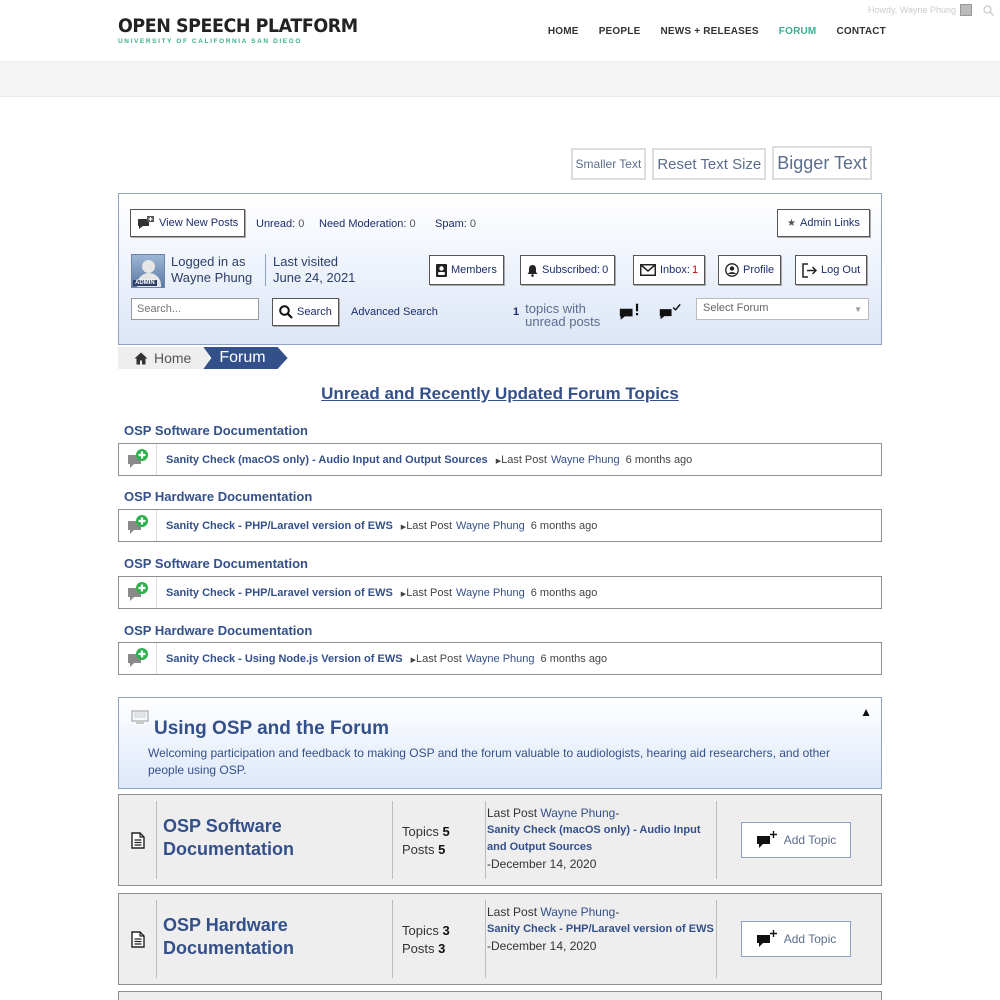 Image resolution: width=1000 pixels, height=1000 pixels. I want to click on collapse-arrow-icon: ▲, so click(866, 712).